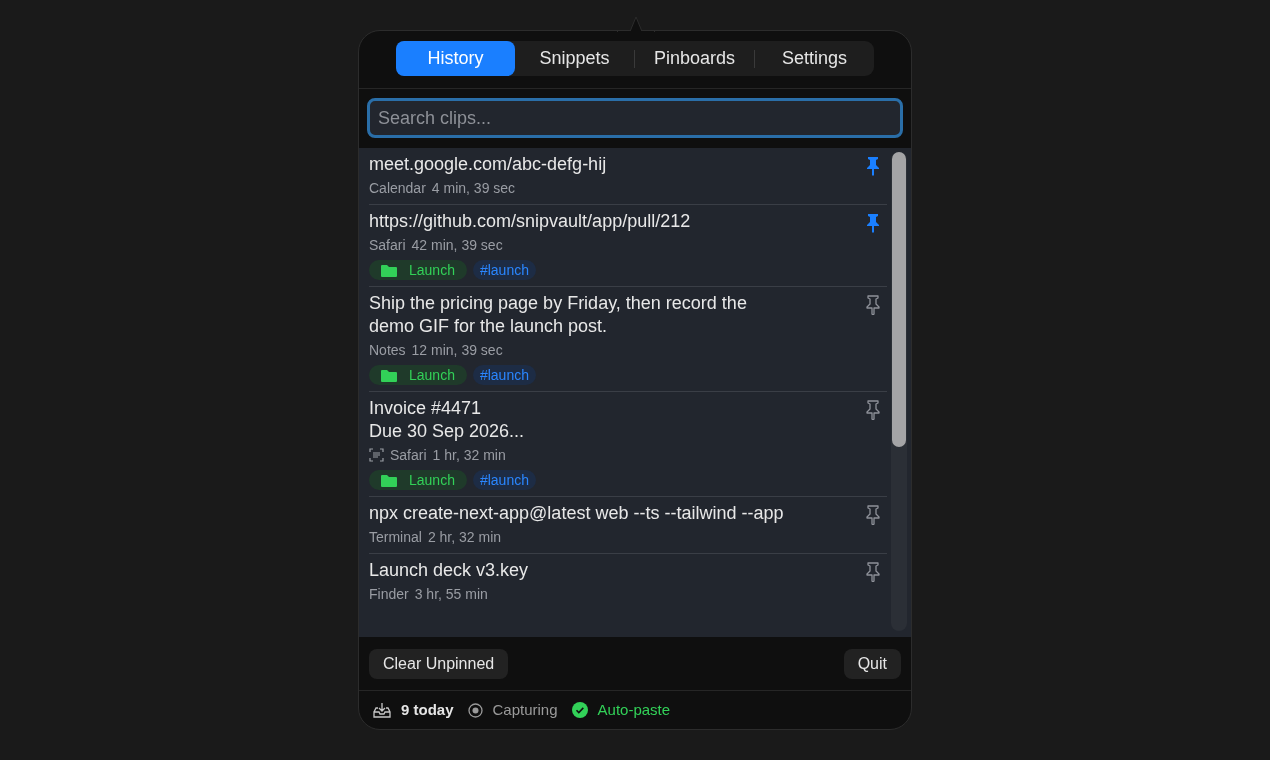  Describe the element at coordinates (558, 315) in the screenshot. I see `clip-text: Ship the pricing page by Friday, then record the demo GIF for the launch post.` at that location.